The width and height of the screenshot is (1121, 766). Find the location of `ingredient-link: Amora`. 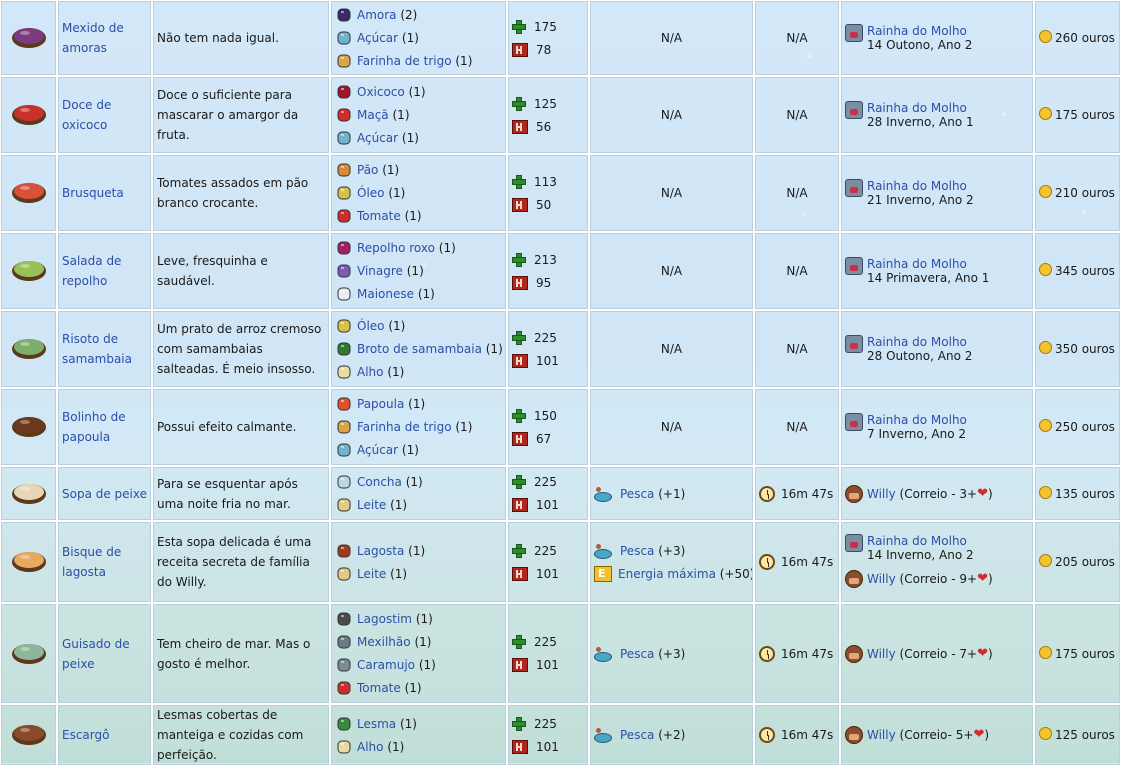

ingredient-link: Amora is located at coordinates (377, 15).